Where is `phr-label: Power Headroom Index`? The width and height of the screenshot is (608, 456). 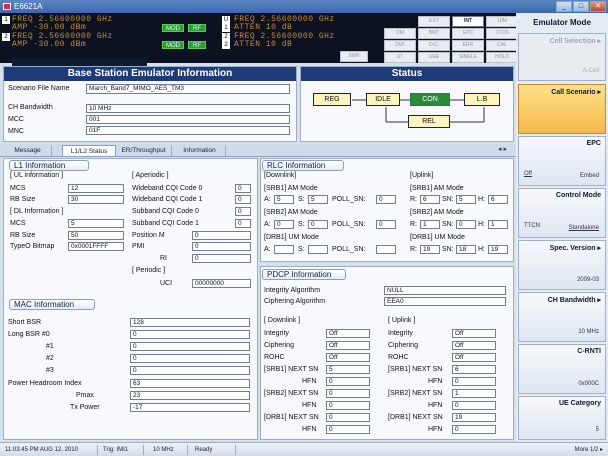
phr-label: Power Headroom Index is located at coordinates (45, 383).